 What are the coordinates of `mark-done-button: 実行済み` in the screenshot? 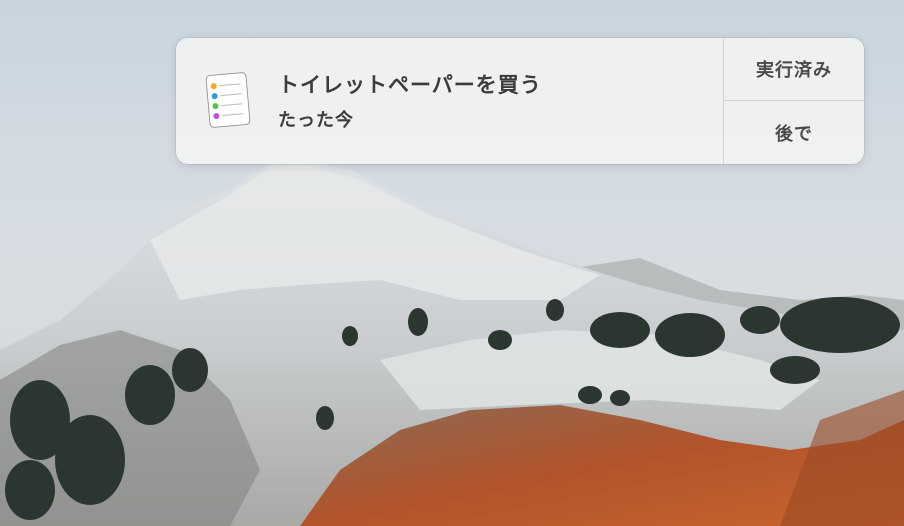 It's located at (794, 69).